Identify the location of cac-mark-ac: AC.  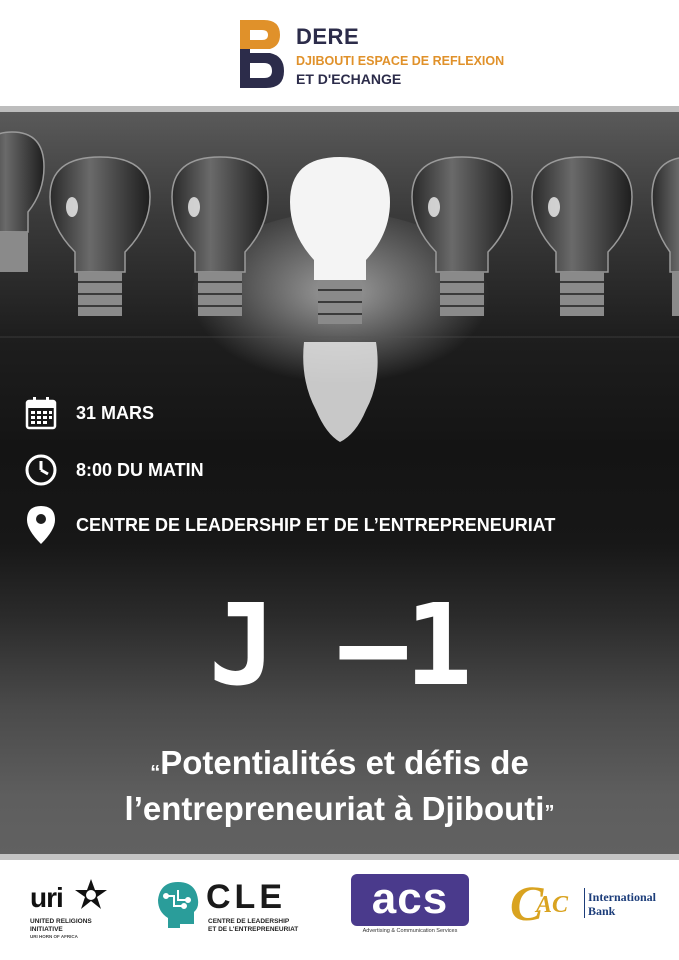
(552, 905).